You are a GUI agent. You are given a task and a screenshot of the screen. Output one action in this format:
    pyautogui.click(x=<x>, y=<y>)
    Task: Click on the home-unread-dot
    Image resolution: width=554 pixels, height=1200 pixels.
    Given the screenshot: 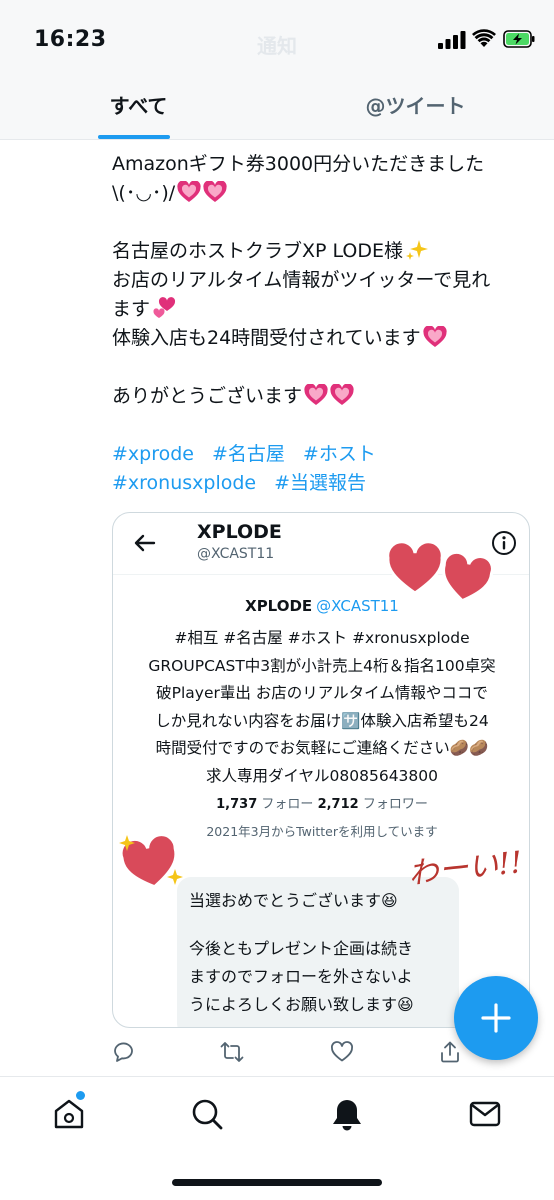 What is the action you would take?
    pyautogui.click(x=80, y=1095)
    